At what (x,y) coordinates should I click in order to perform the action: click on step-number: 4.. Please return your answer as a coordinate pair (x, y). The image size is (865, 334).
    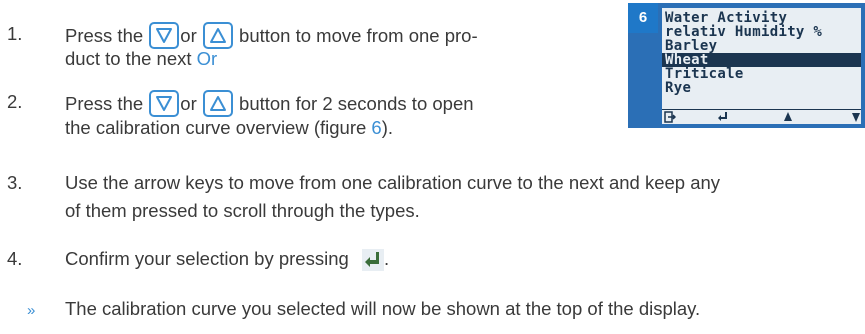
    Looking at the image, I should click on (15, 258).